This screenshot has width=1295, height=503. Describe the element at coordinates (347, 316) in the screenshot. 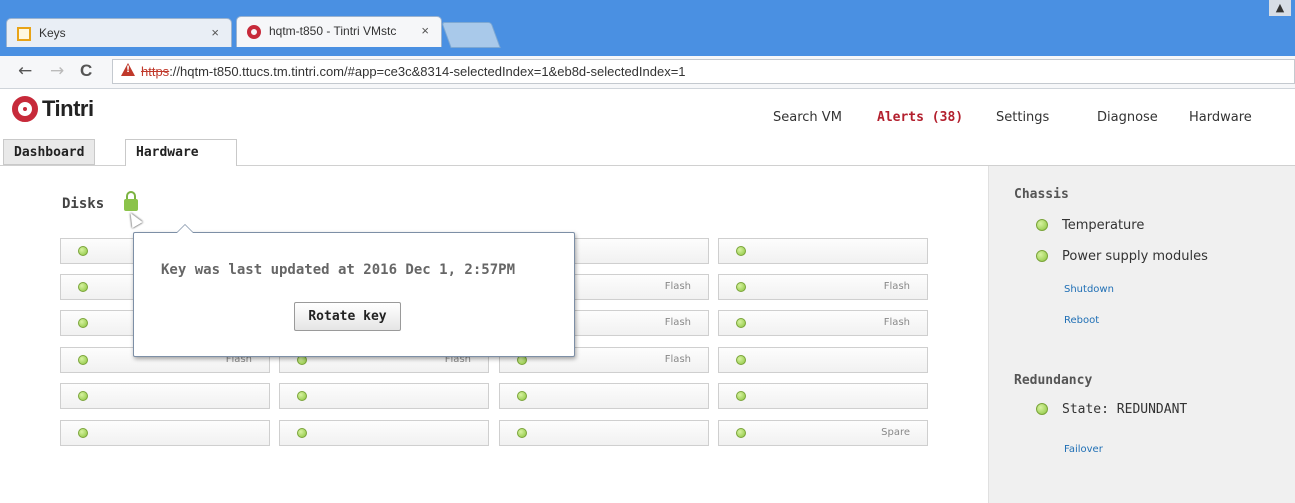

I see `rotate-key-button: Rotate key` at that location.